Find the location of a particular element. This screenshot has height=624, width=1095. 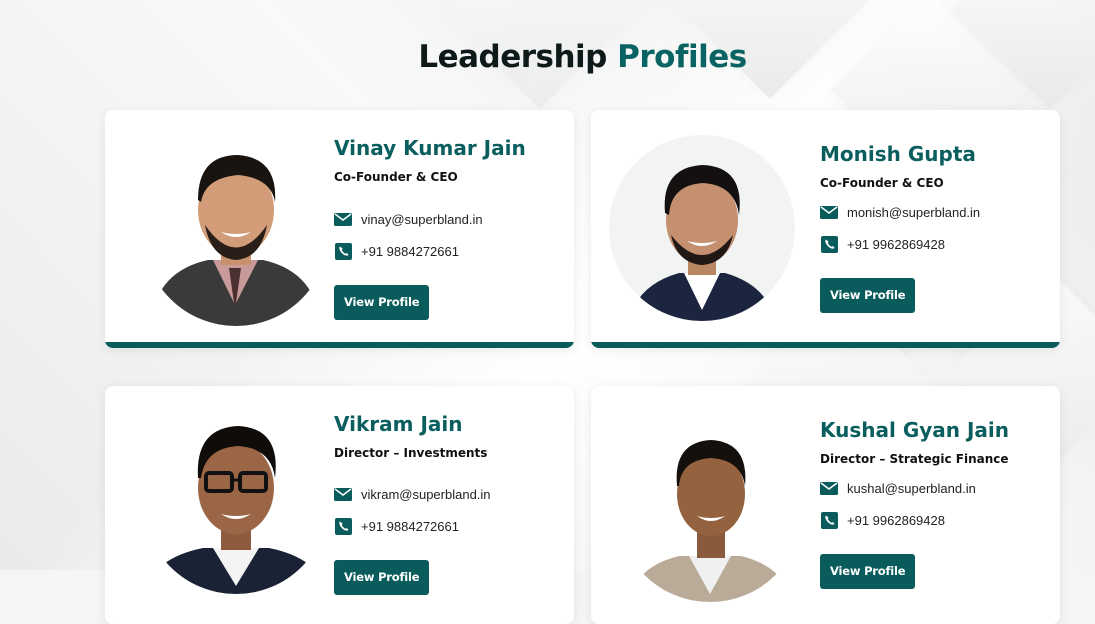

profile-email: monish@superbland.in is located at coordinates (900, 212).